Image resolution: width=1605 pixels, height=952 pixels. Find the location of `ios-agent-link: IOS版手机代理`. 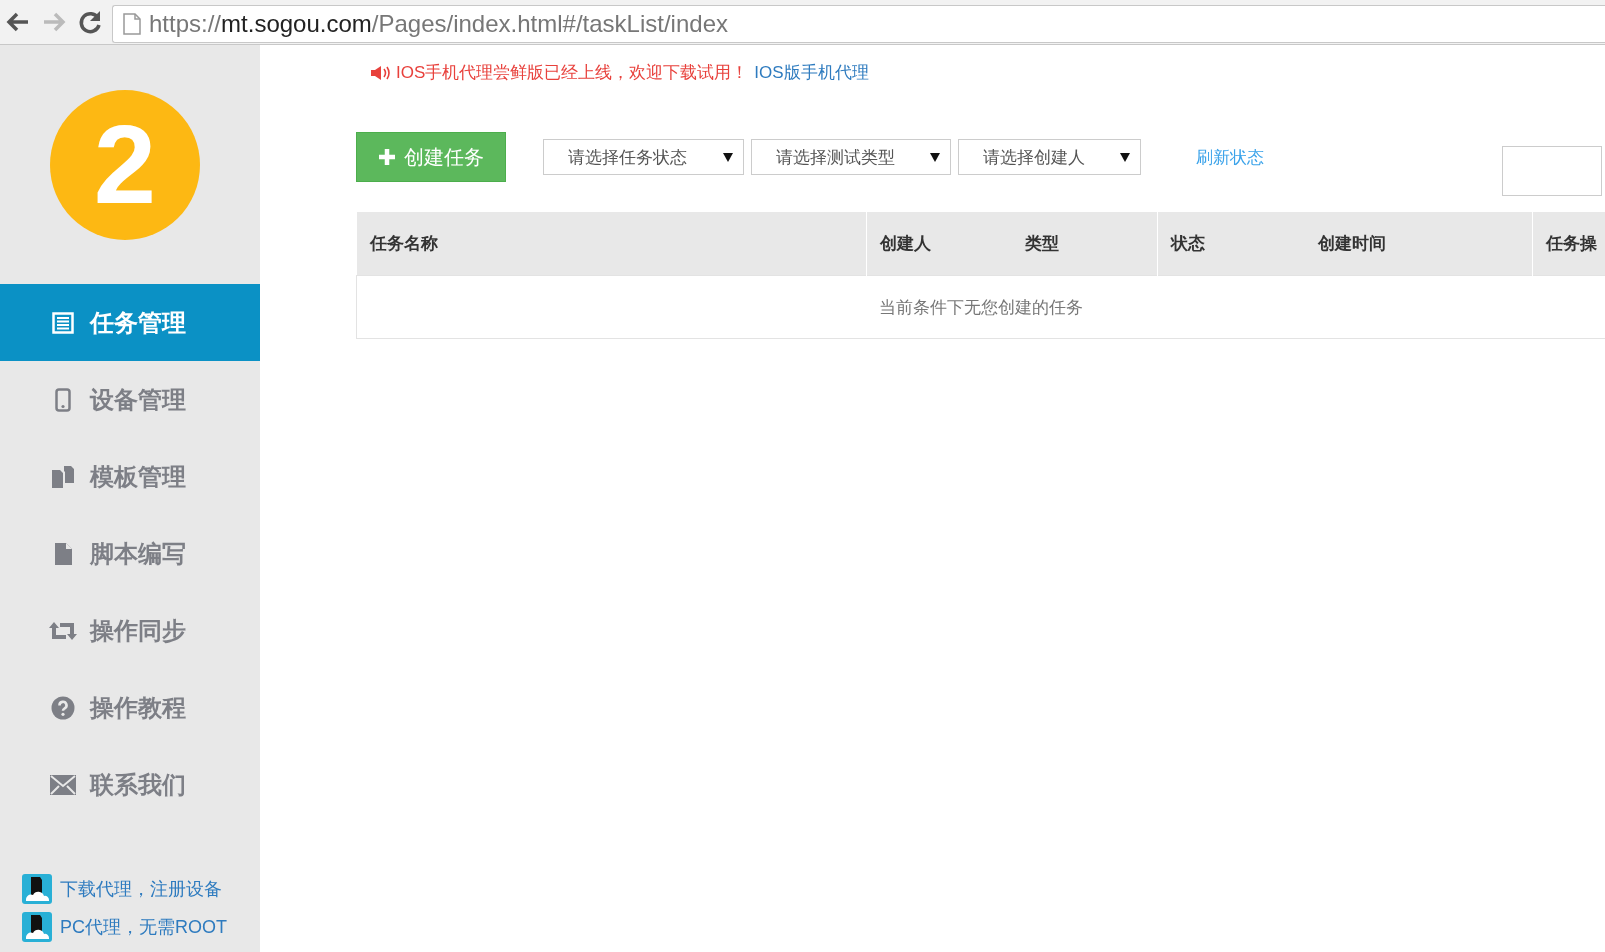

ios-agent-link: IOS版手机代理 is located at coordinates (811, 72).